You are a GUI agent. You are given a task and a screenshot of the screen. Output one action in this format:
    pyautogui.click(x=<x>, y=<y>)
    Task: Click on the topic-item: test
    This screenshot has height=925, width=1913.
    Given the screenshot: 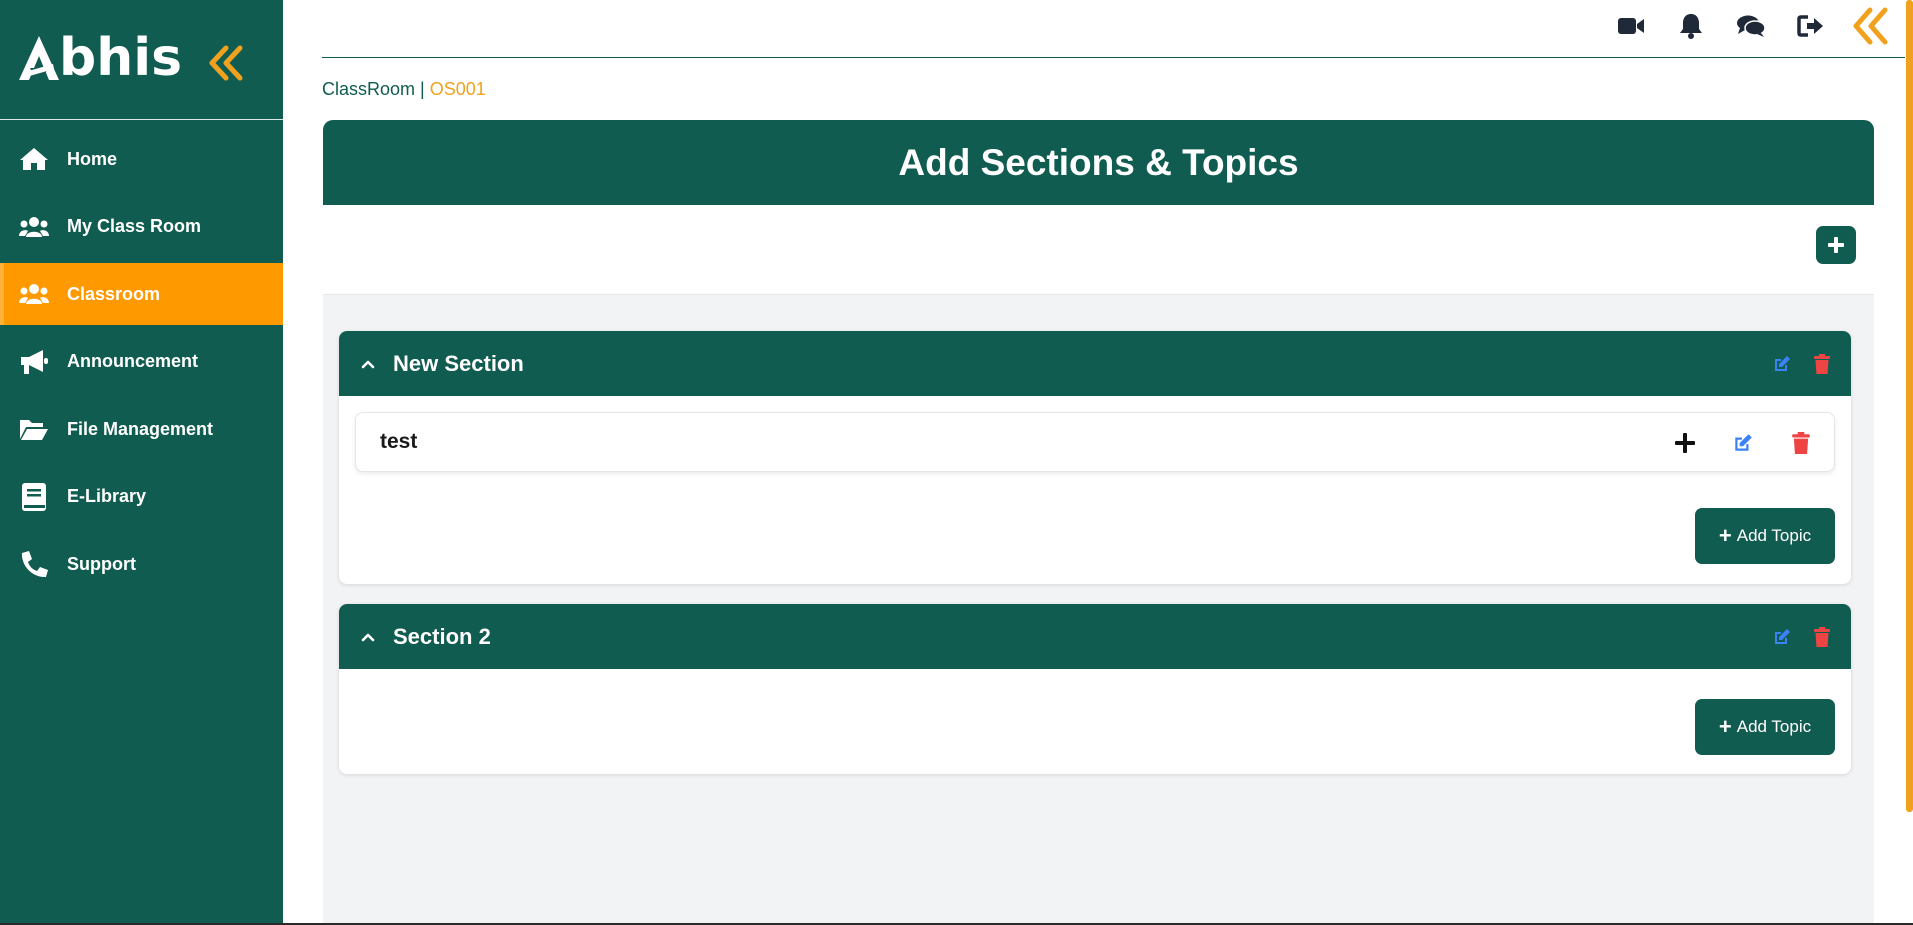 What is the action you would take?
    pyautogui.click(x=1095, y=442)
    